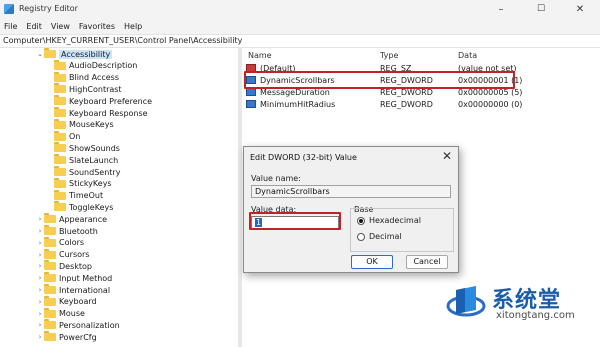 The image size is (600, 347). I want to click on tree-item-child: SlateLaunch, so click(82, 160).